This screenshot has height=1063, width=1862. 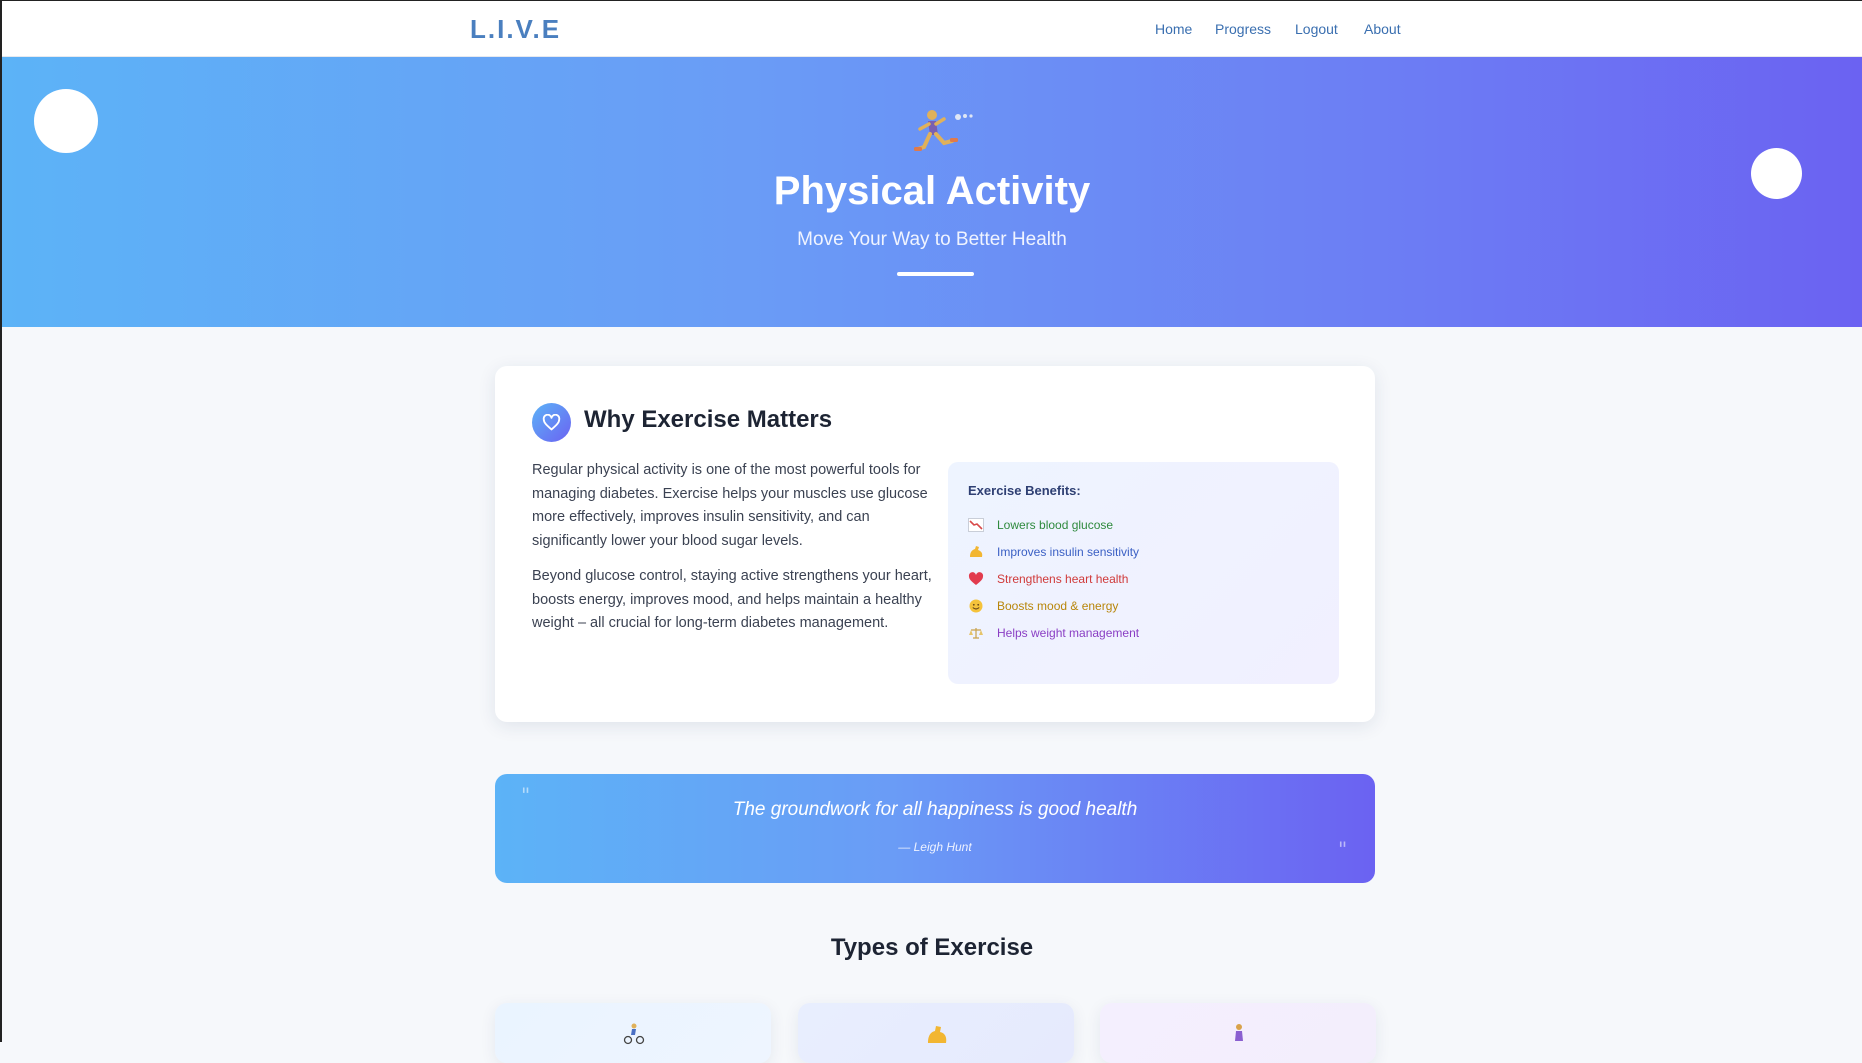 What do you see at coordinates (708, 419) in the screenshot?
I see `section-heading: Why Exercise Matters` at bounding box center [708, 419].